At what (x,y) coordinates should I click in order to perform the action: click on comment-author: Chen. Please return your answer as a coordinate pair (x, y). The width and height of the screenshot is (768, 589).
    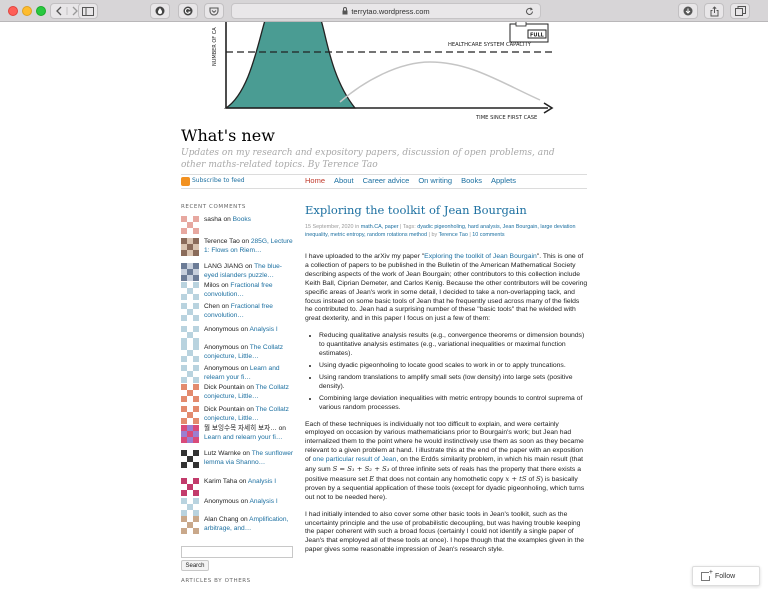
    Looking at the image, I should click on (212, 306).